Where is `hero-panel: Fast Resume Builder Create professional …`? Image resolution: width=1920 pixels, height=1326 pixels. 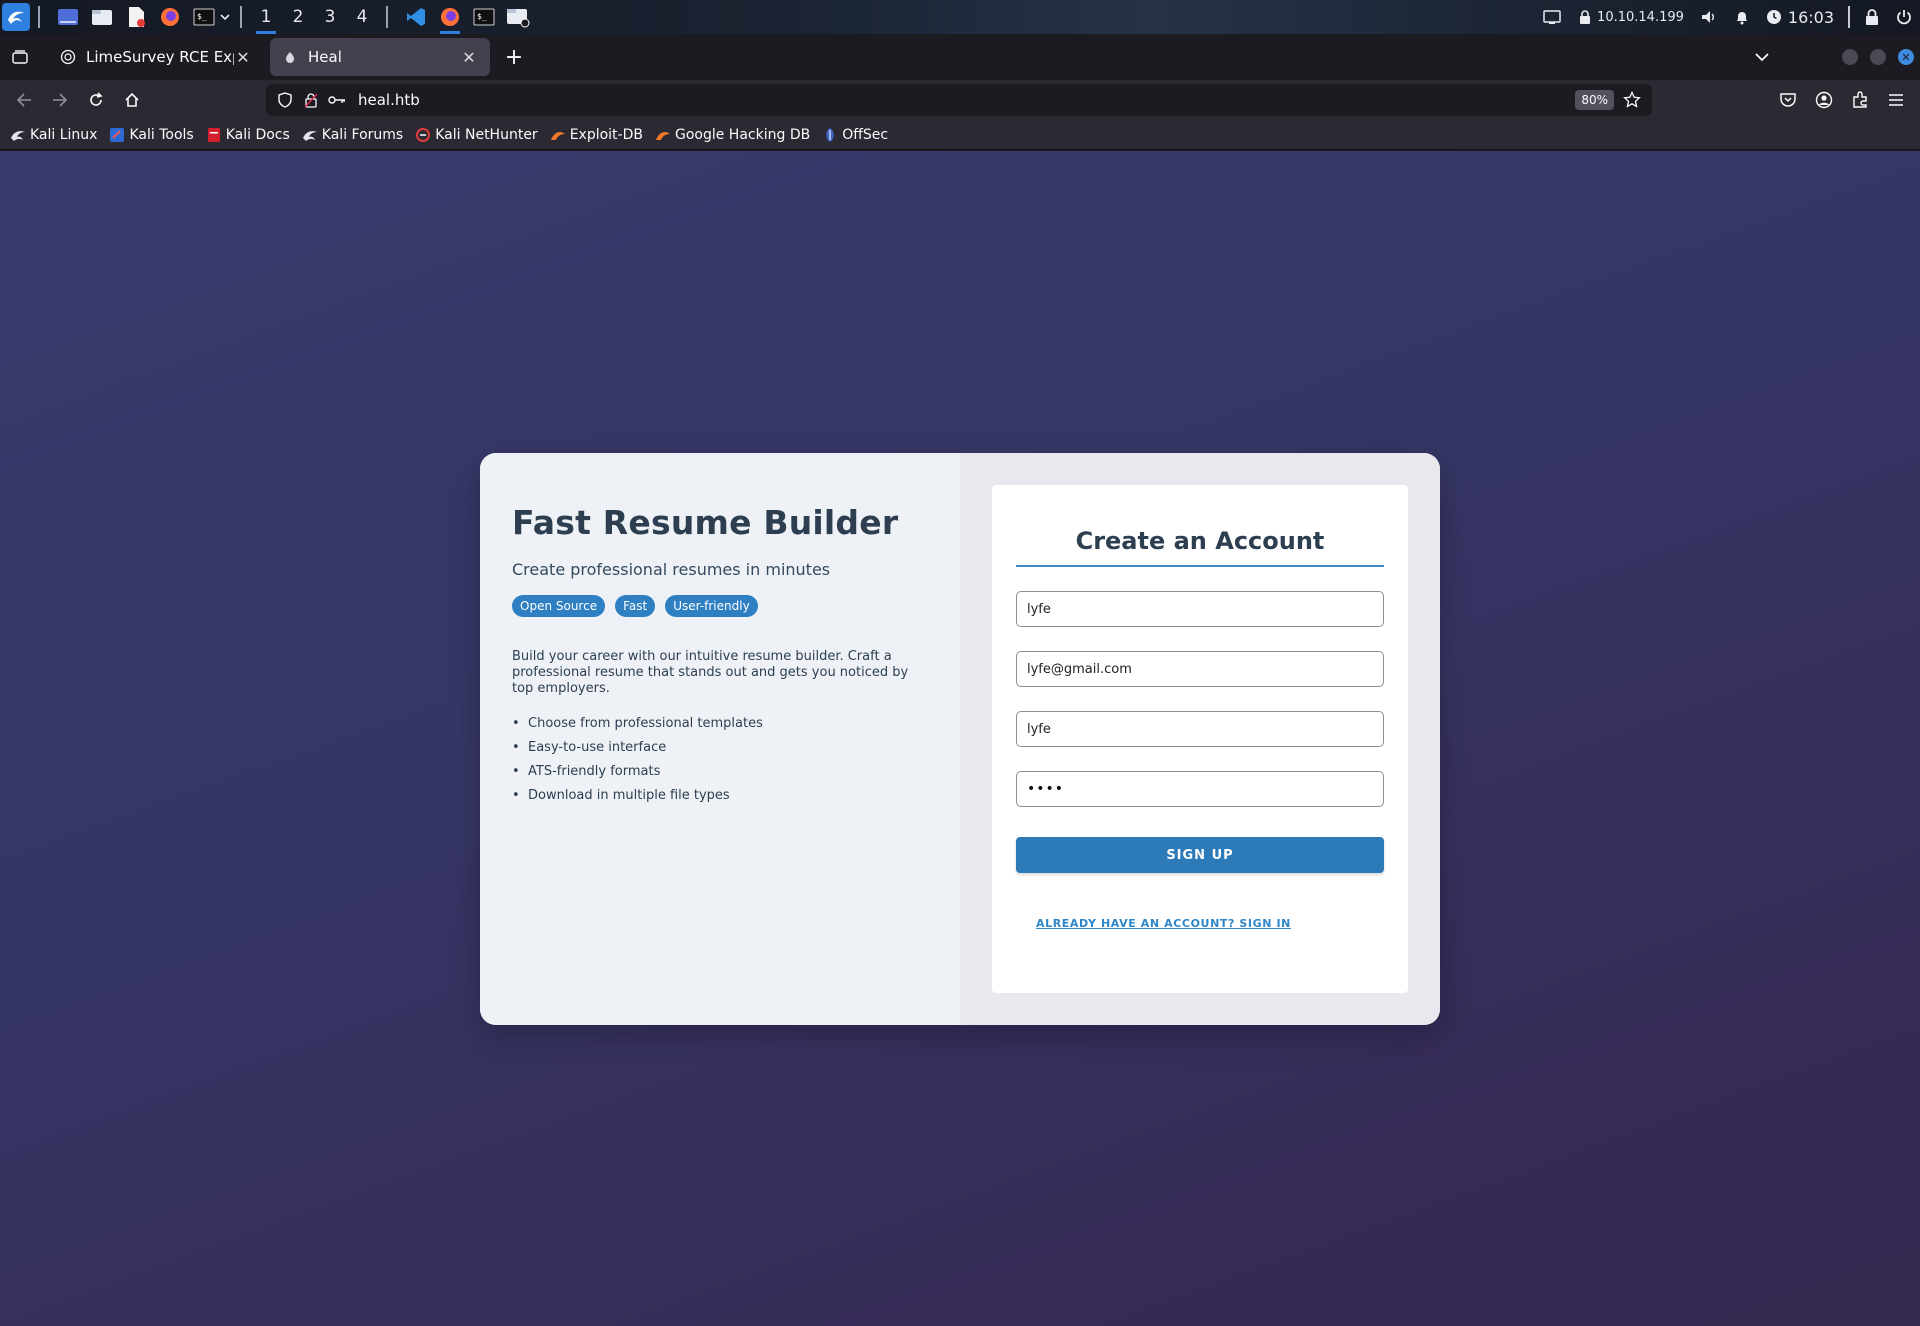 hero-panel: Fast Resume Builder Create professional … is located at coordinates (720, 739).